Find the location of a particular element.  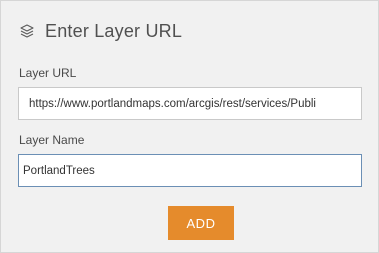

layers-icon is located at coordinates (27, 31).